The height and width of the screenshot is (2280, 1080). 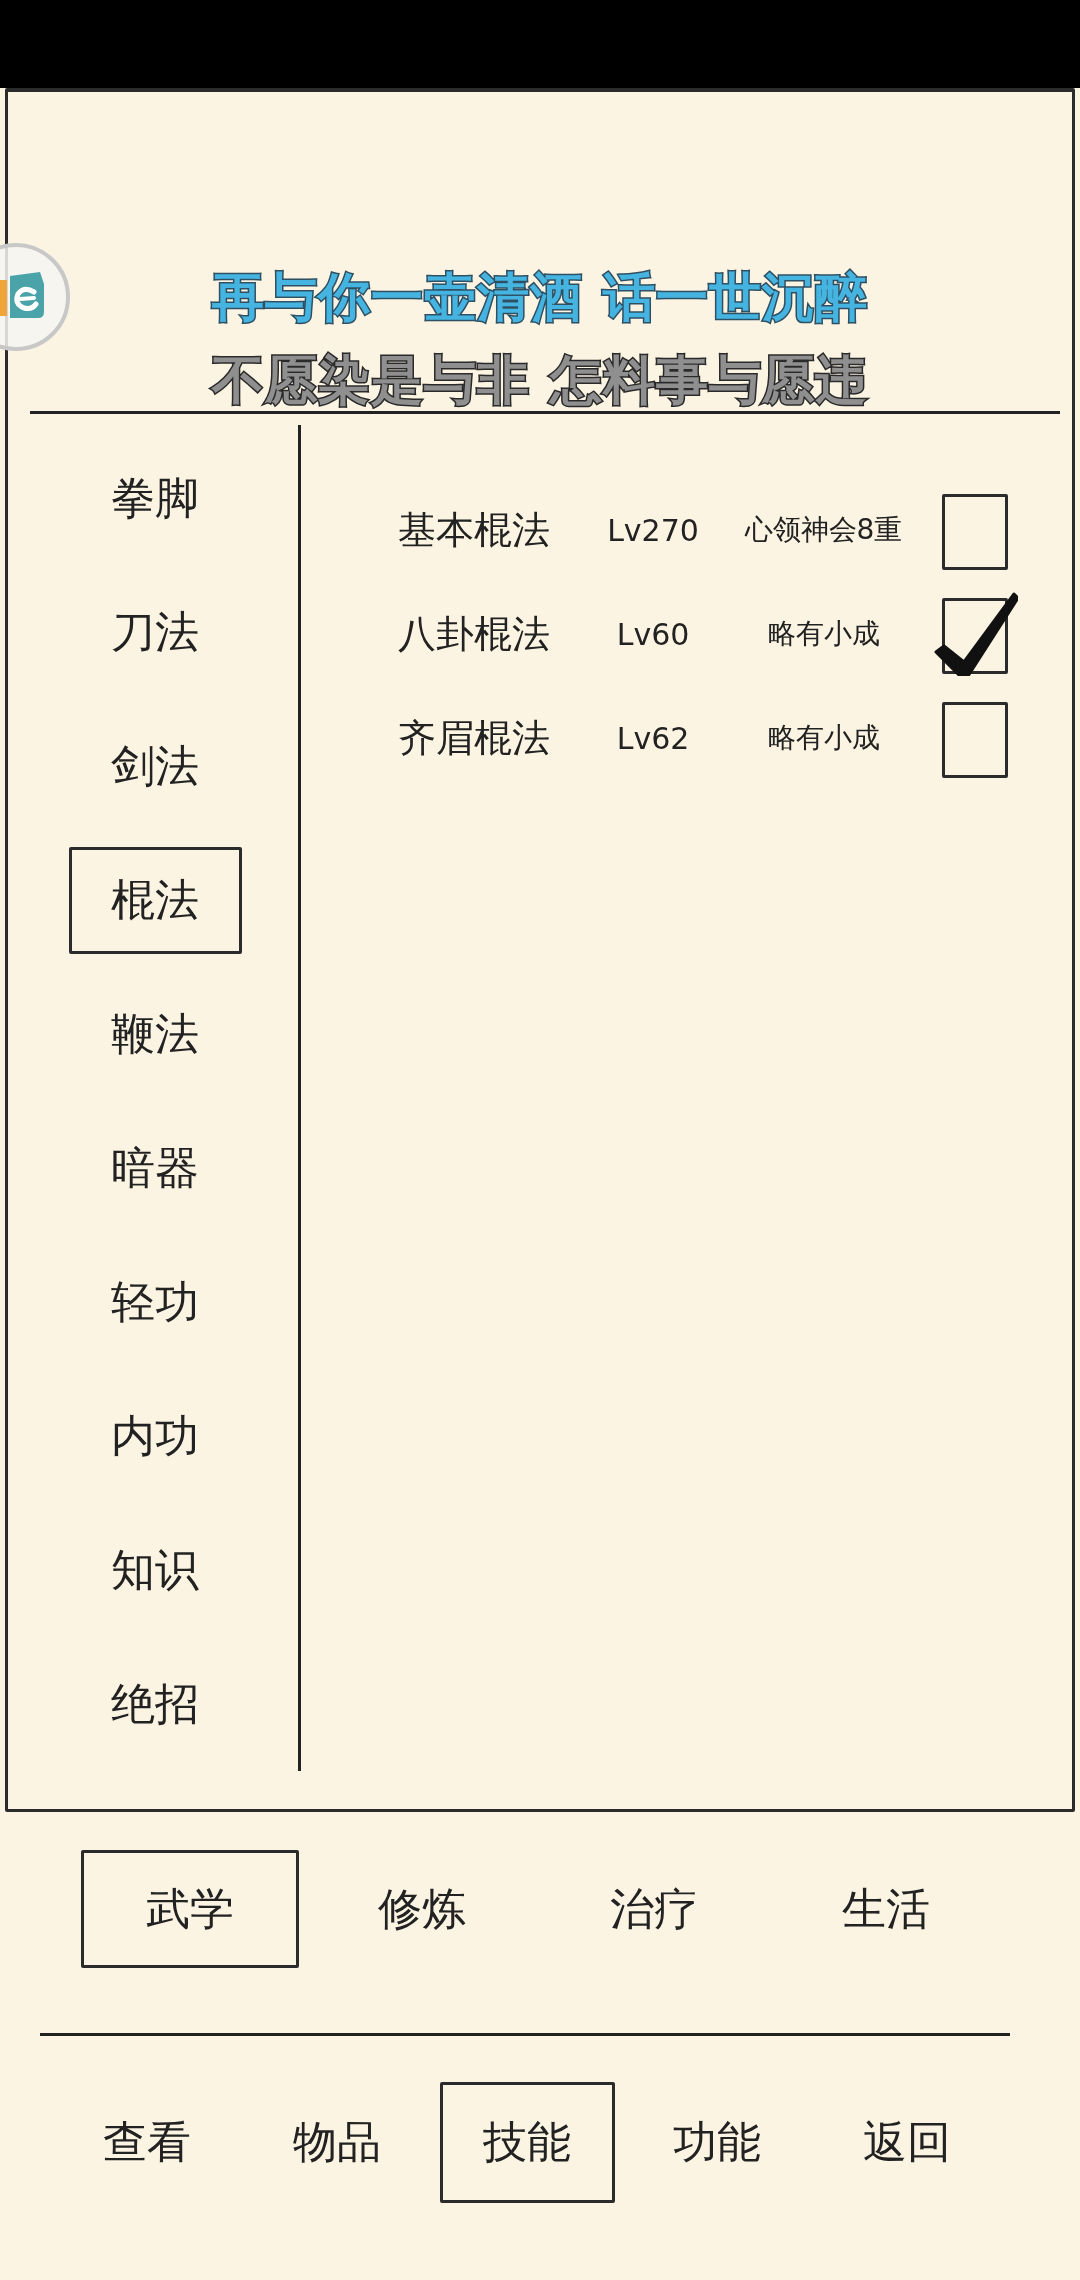 What do you see at coordinates (155, 632) in the screenshot?
I see `category-tab: 刀法` at bounding box center [155, 632].